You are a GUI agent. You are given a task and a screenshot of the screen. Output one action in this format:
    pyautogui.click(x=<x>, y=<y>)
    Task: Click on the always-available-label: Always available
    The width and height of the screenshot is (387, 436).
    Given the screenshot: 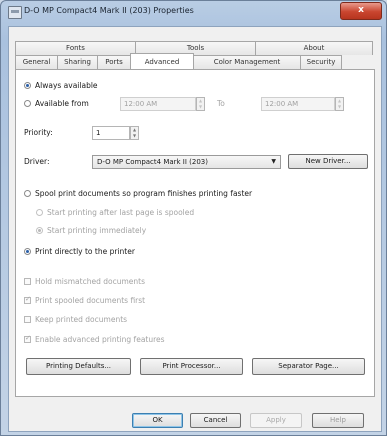 What is the action you would take?
    pyautogui.click(x=66, y=85)
    